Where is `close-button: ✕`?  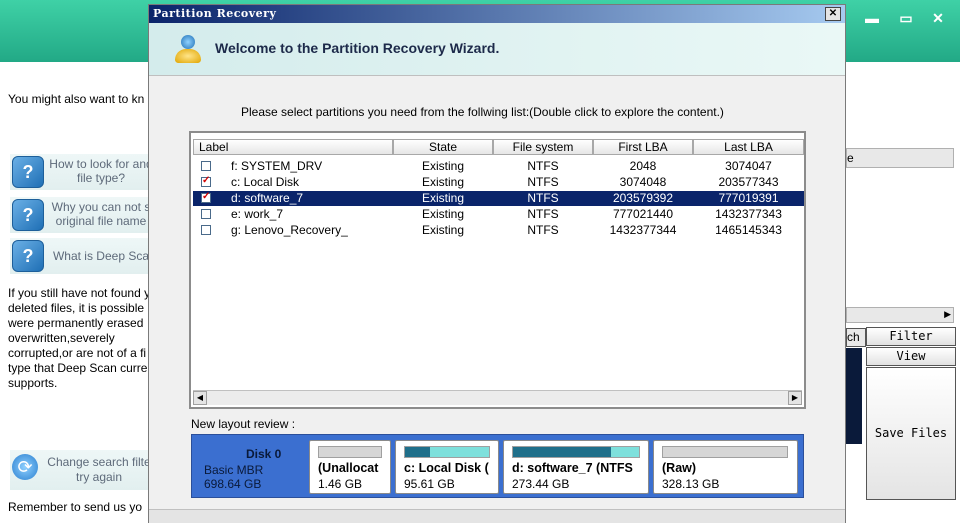
close-button: ✕ is located at coordinates (938, 18).